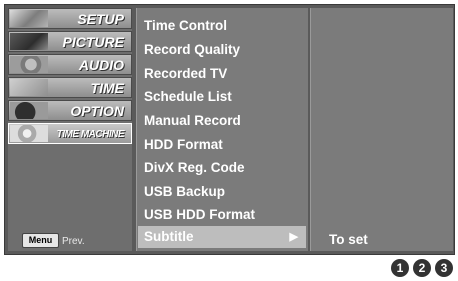  What do you see at coordinates (107, 88) in the screenshot?
I see `category-label: TIME` at bounding box center [107, 88].